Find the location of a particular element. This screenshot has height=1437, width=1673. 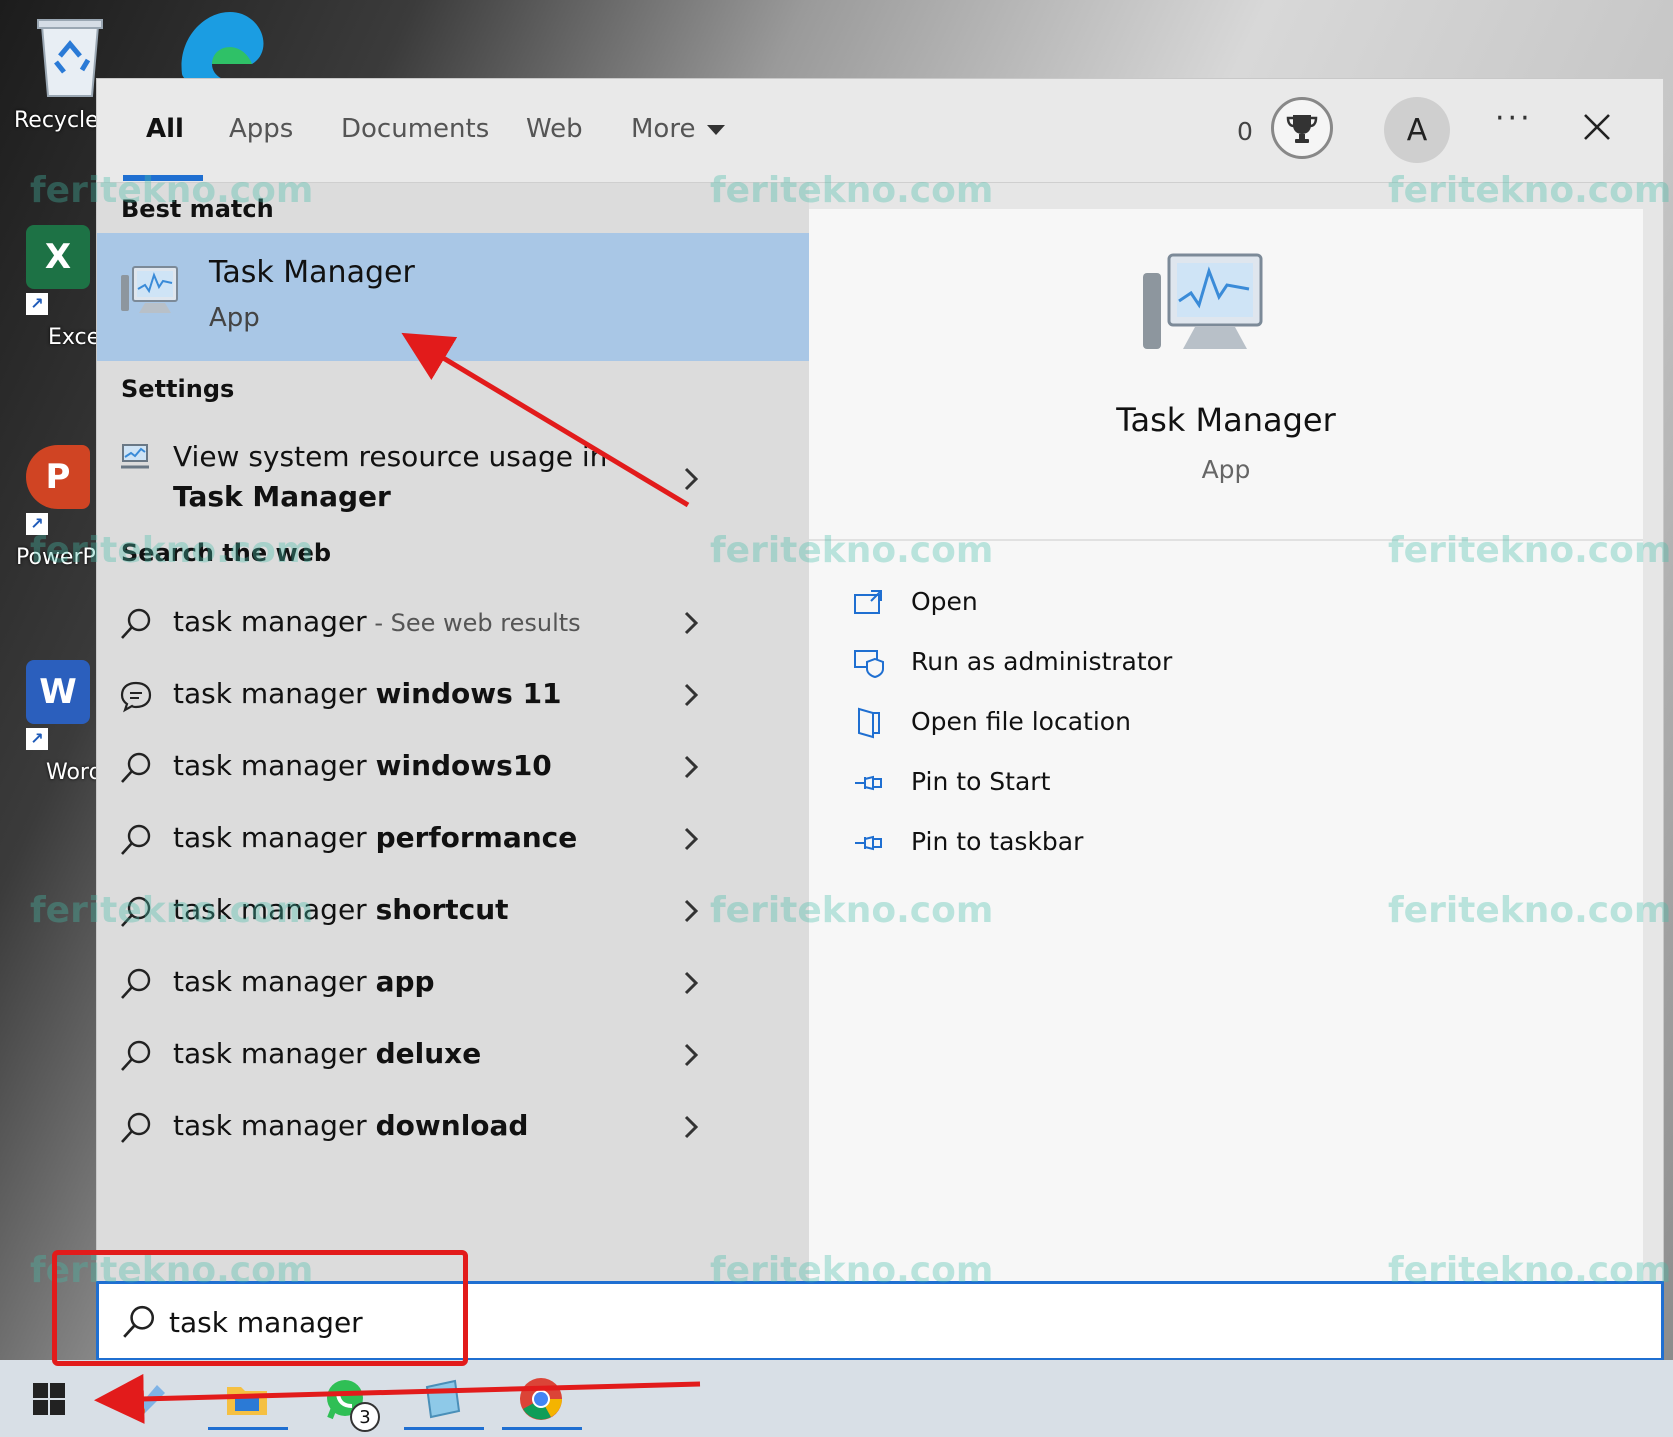

desktop-icon-powerpoint: P ↗ PowerP is located at coordinates (48, 507).